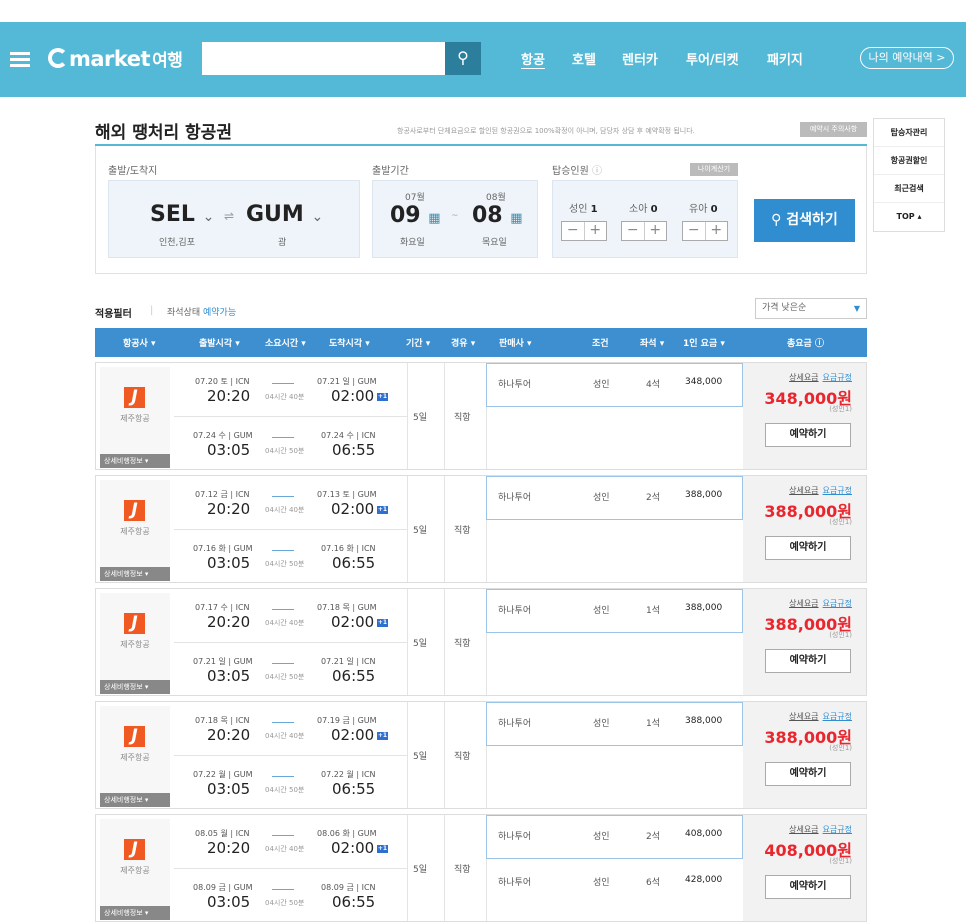  What do you see at coordinates (712, 58) in the screenshot?
I see `nav-tour-ticket: 투어/티켓` at bounding box center [712, 58].